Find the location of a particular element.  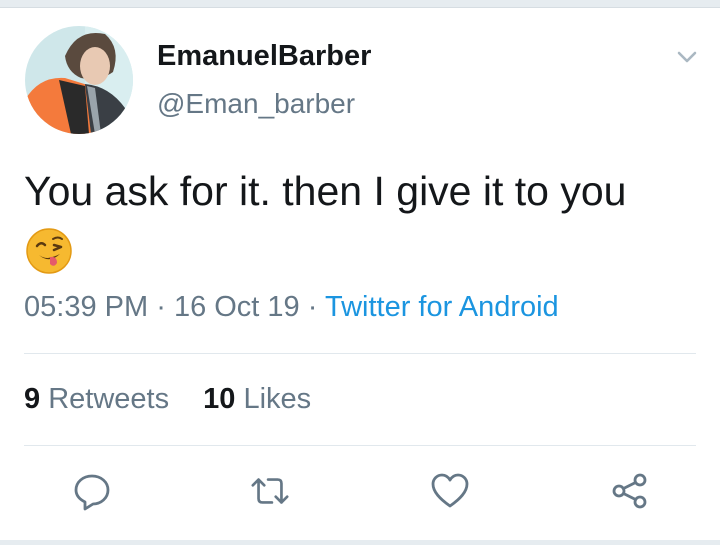

share-button is located at coordinates (630, 491).